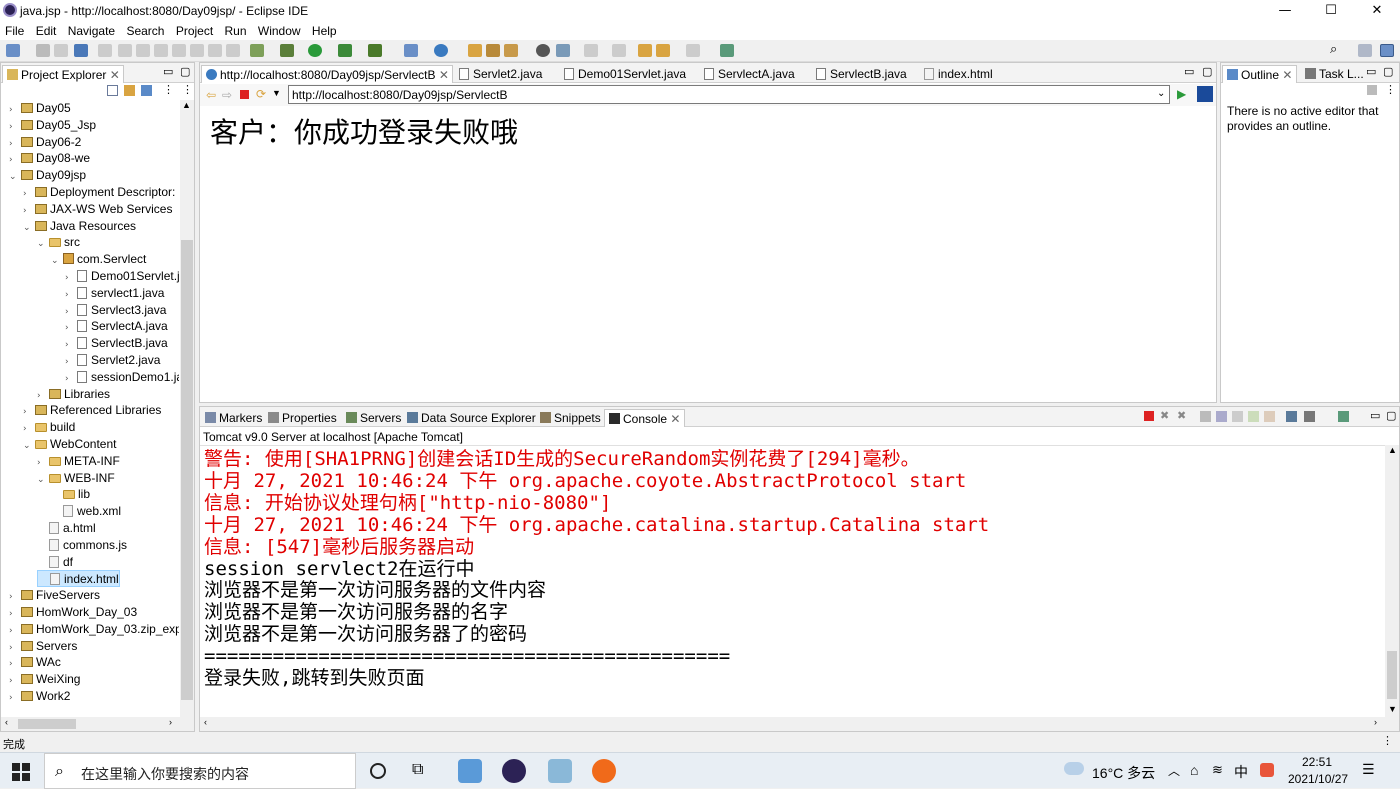 The height and width of the screenshot is (789, 1400). What do you see at coordinates (514, 771) in the screenshot?
I see `eclipse-app-icon` at bounding box center [514, 771].